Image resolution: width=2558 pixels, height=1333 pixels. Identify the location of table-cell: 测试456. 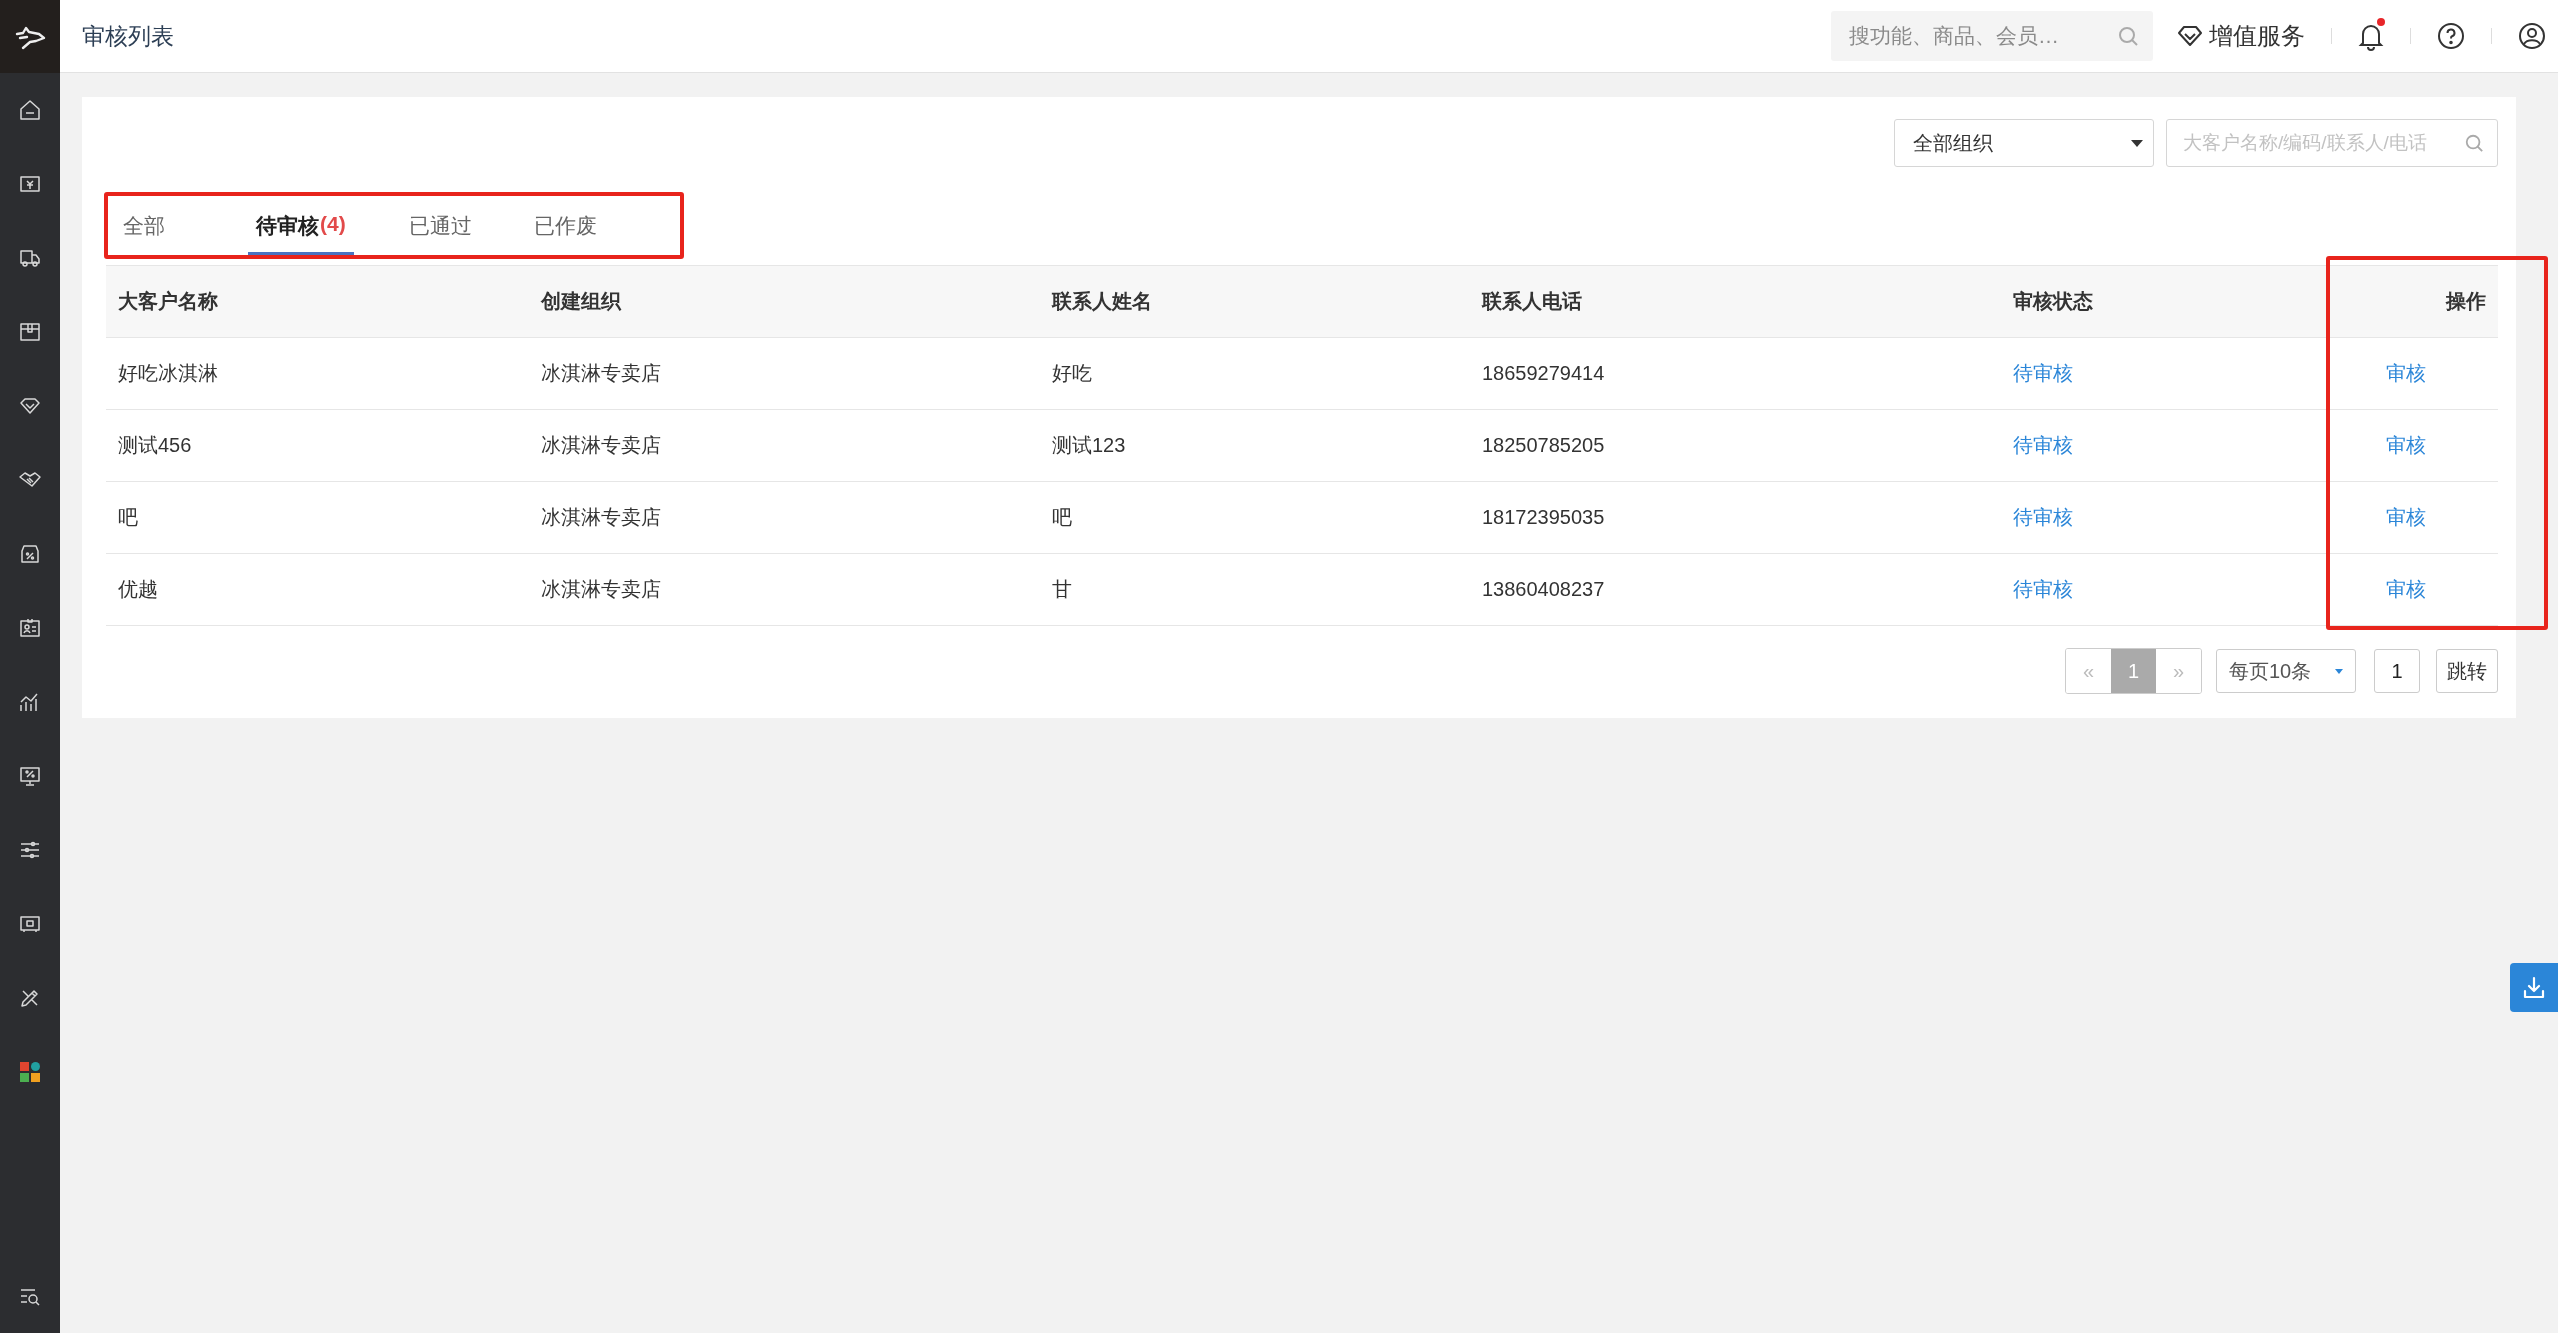
(317, 445).